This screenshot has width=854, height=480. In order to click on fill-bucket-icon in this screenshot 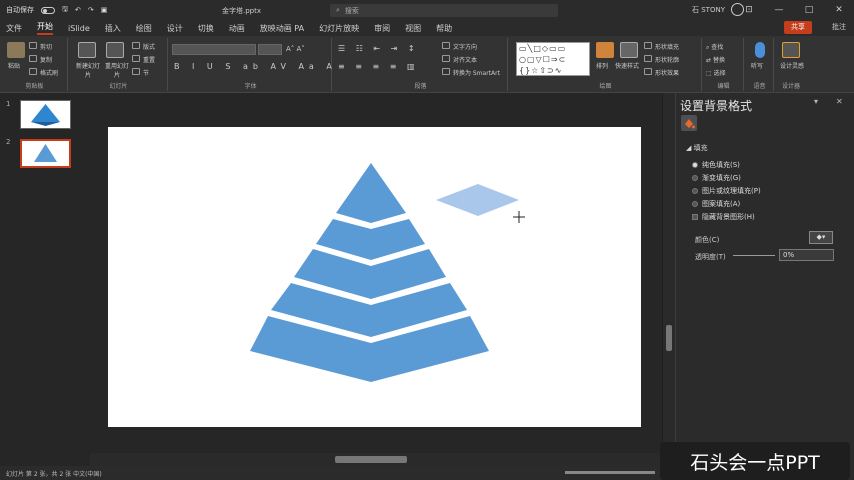, I will do `click(689, 123)`.